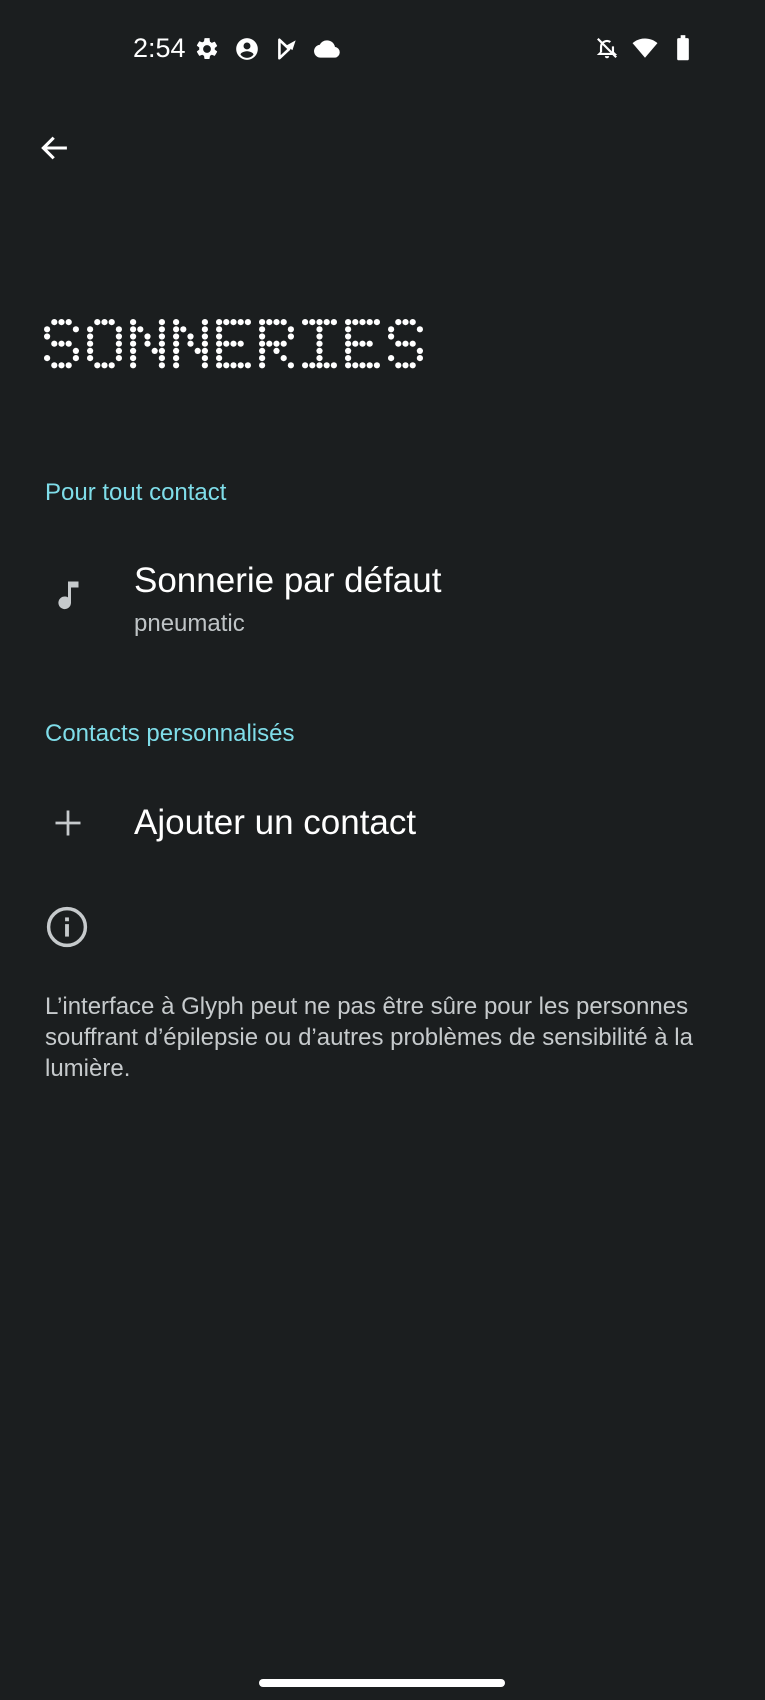 Image resolution: width=765 pixels, height=1700 pixels. What do you see at coordinates (275, 822) in the screenshot?
I see `add-contact-title: Ajouter un contact` at bounding box center [275, 822].